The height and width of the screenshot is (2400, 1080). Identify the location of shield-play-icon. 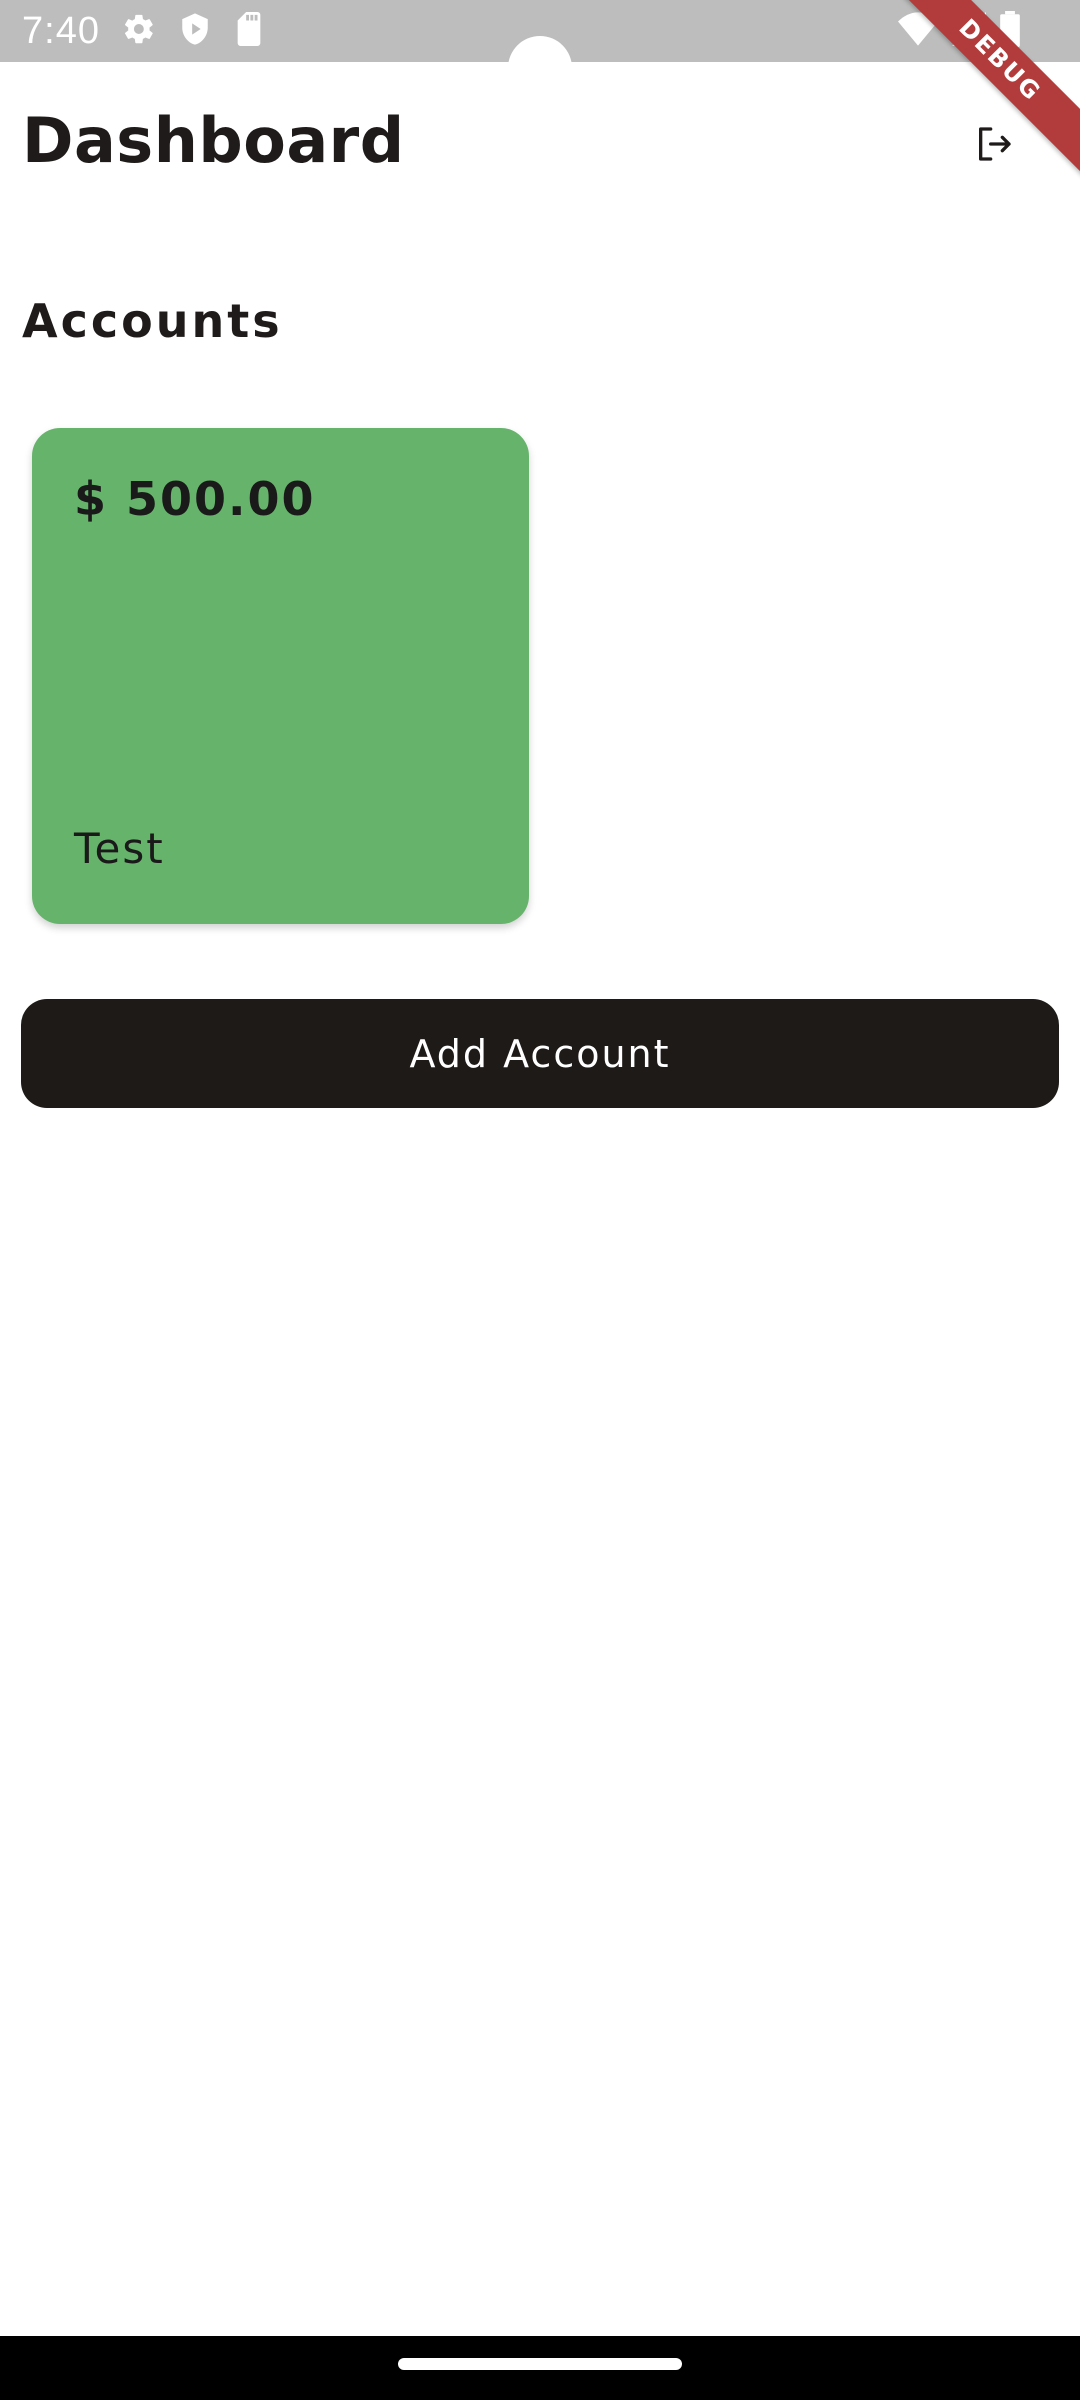
(195, 31).